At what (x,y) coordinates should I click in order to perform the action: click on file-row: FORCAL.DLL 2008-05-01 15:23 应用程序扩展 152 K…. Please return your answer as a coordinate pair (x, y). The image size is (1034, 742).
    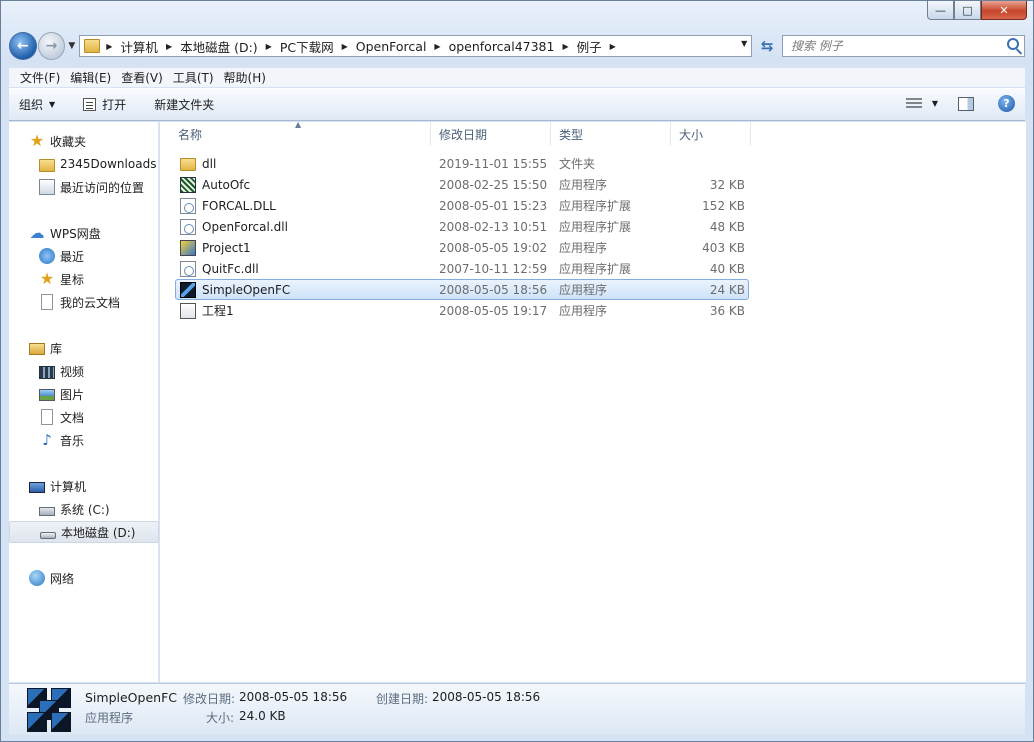
    Looking at the image, I should click on (462, 205).